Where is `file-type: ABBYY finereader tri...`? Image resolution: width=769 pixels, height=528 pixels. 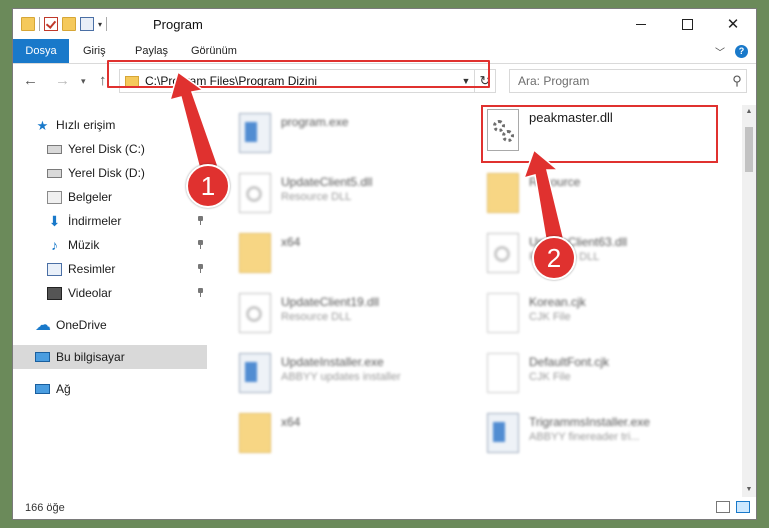
file-type: ABBYY finereader tri... is located at coordinates (584, 437).